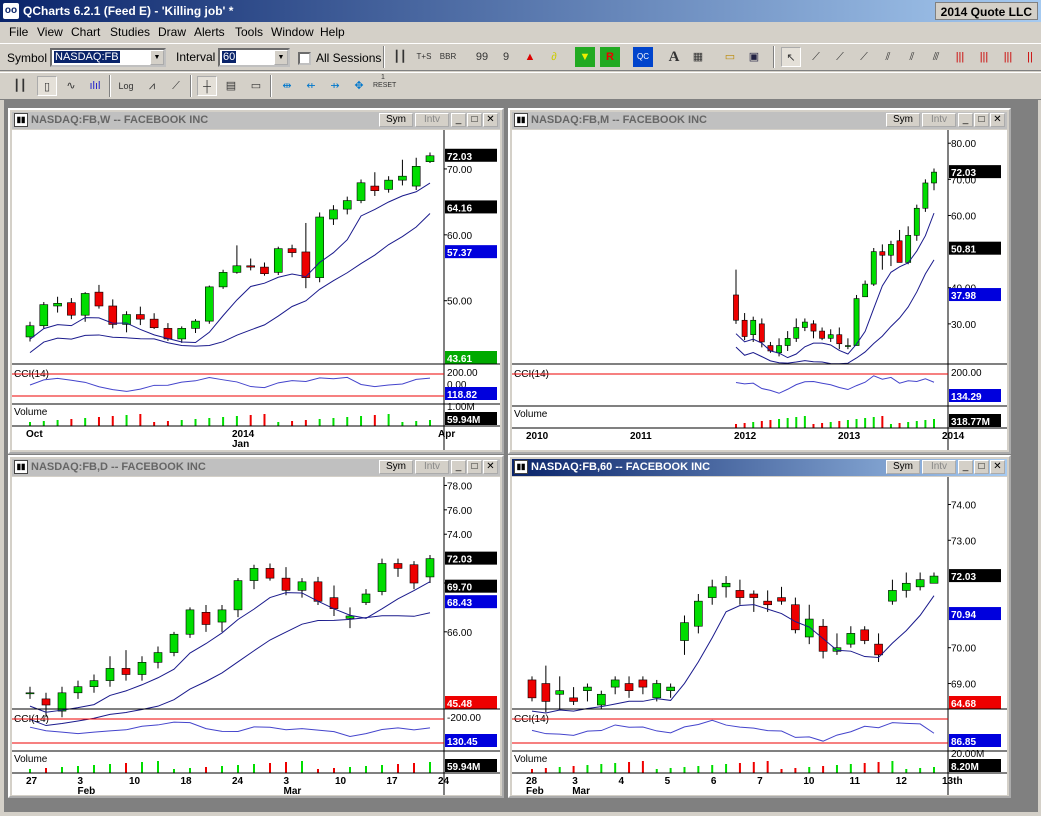  What do you see at coordinates (47, 86) in the screenshot?
I see `candle-icon: ▯` at bounding box center [47, 86].